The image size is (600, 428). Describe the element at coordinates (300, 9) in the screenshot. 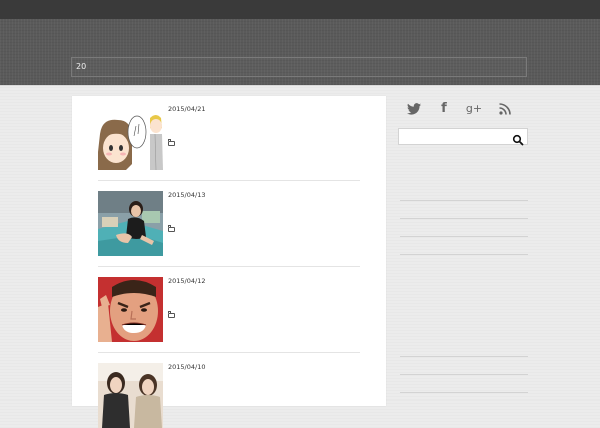

I see `top-bar` at that location.